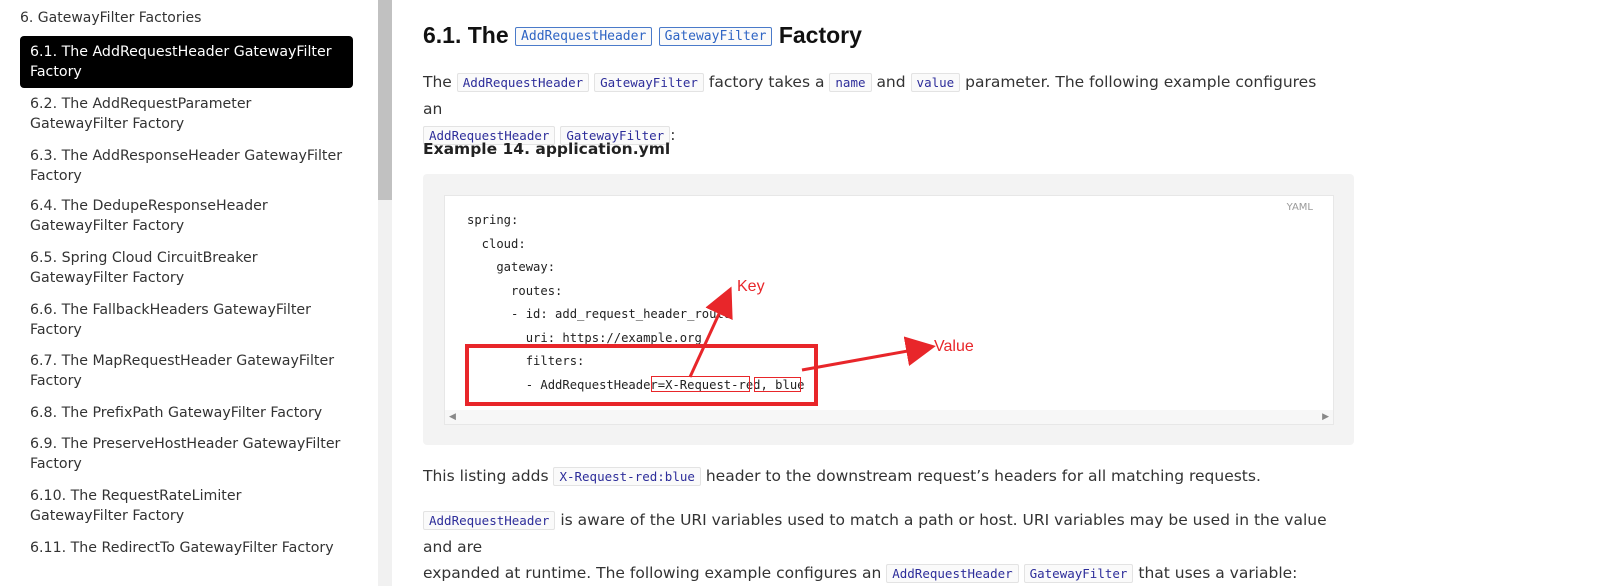  I want to click on sidebar-scrollbar, so click(385, 293).